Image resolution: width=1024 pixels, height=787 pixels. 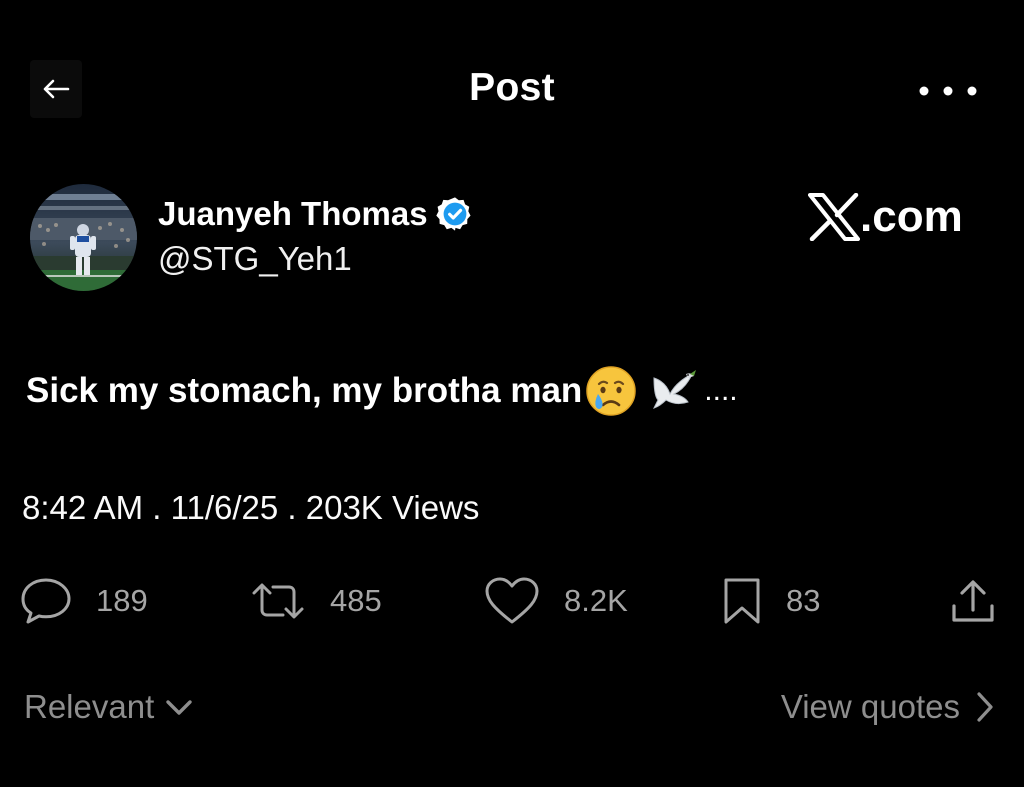 I want to click on author-name: Juanyeh Thomas, so click(x=316, y=214).